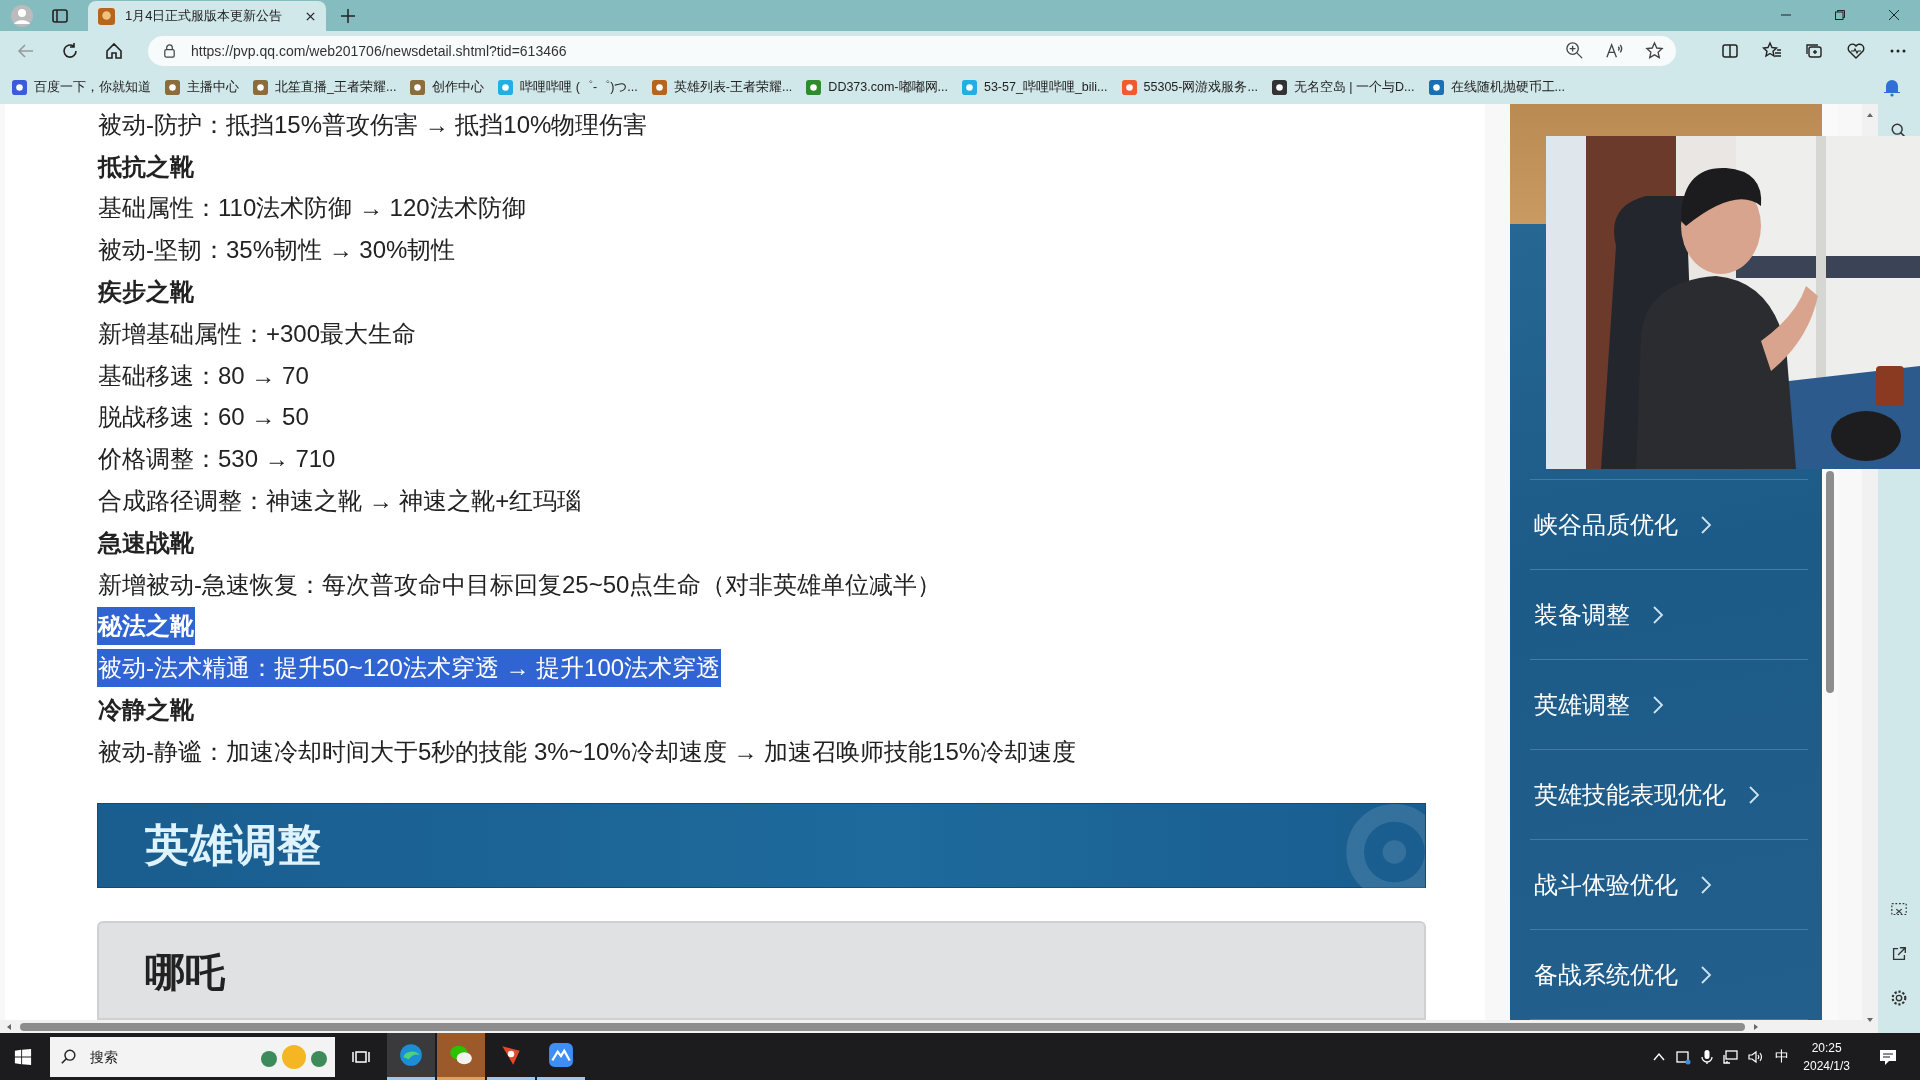 Image resolution: width=1920 pixels, height=1080 pixels. Describe the element at coordinates (312, 208) in the screenshot. I see `change-text: 基础属性：110法术防御 → 120法术防御` at that location.